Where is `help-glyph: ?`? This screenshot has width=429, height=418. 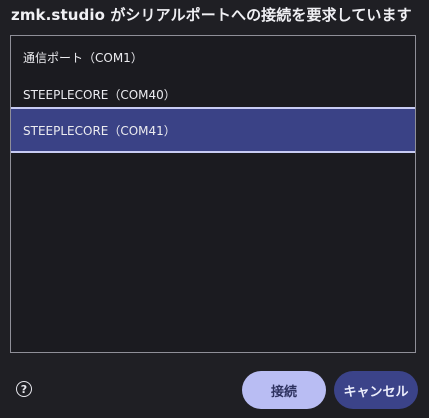
help-glyph: ? is located at coordinates (24, 389).